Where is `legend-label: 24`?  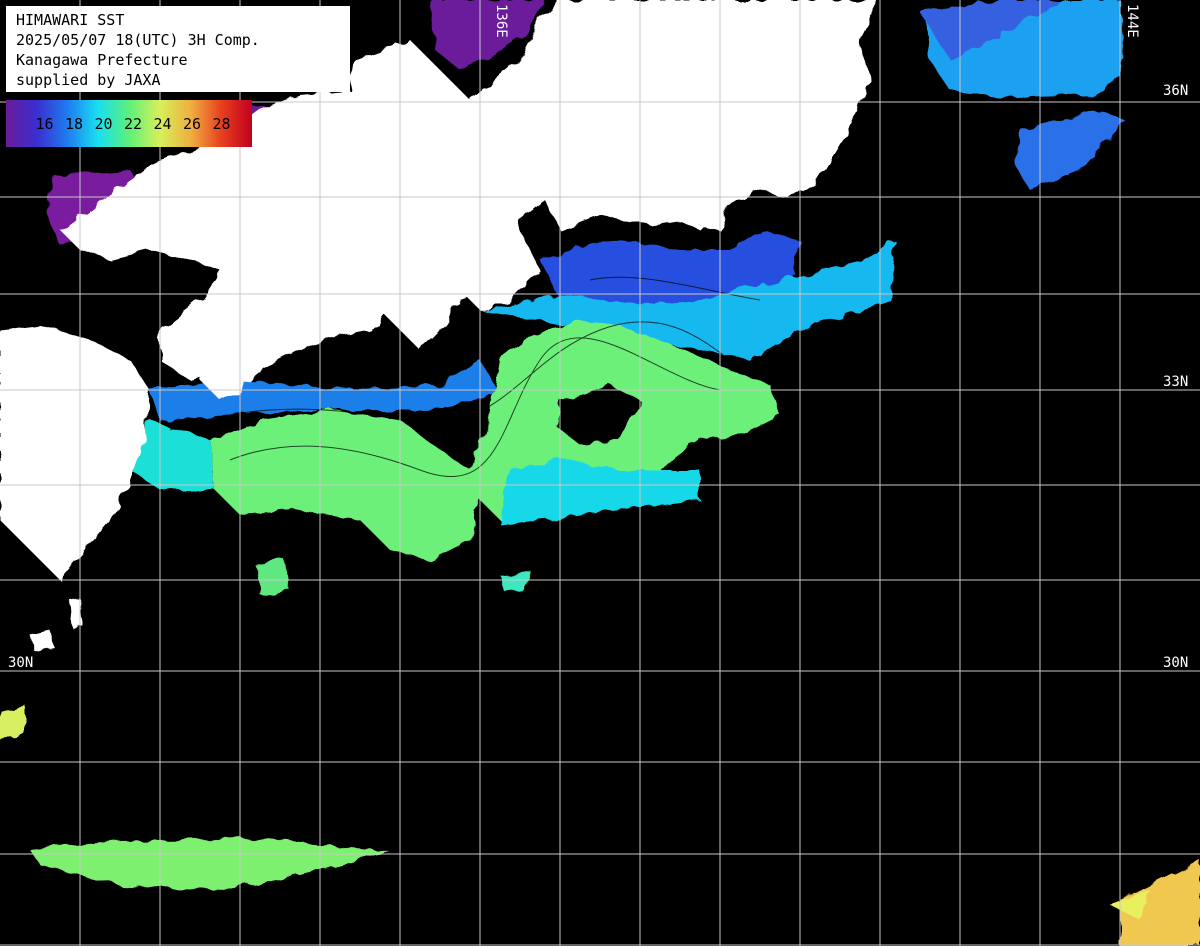
legend-label: 24 is located at coordinates (162, 123).